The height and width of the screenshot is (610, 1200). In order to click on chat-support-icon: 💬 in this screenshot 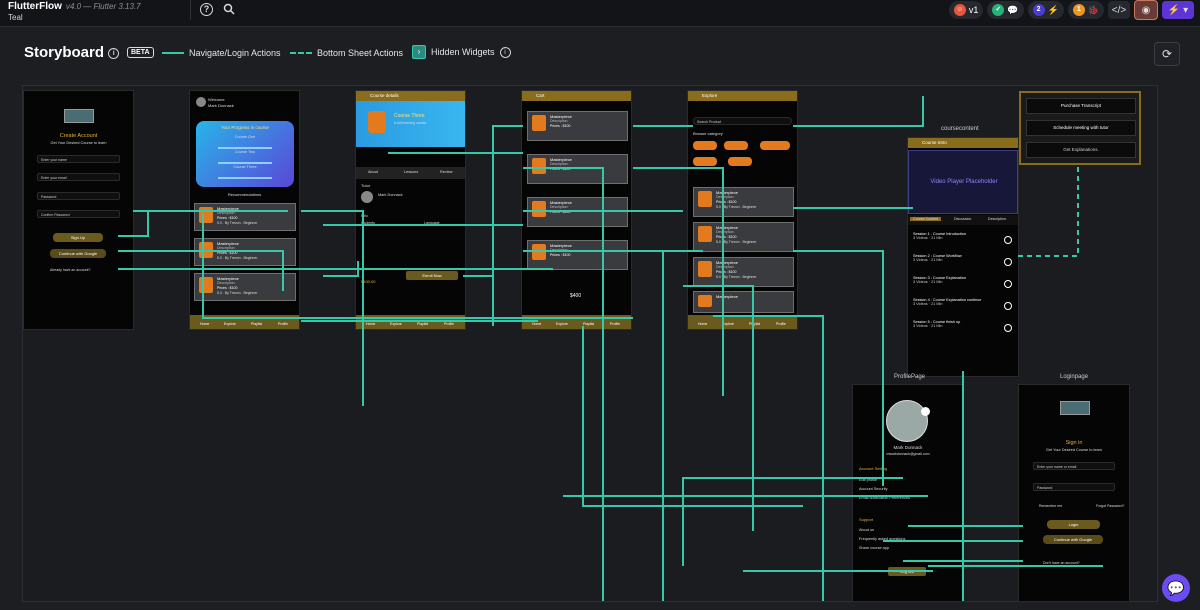, I will do `click(1176, 588)`.